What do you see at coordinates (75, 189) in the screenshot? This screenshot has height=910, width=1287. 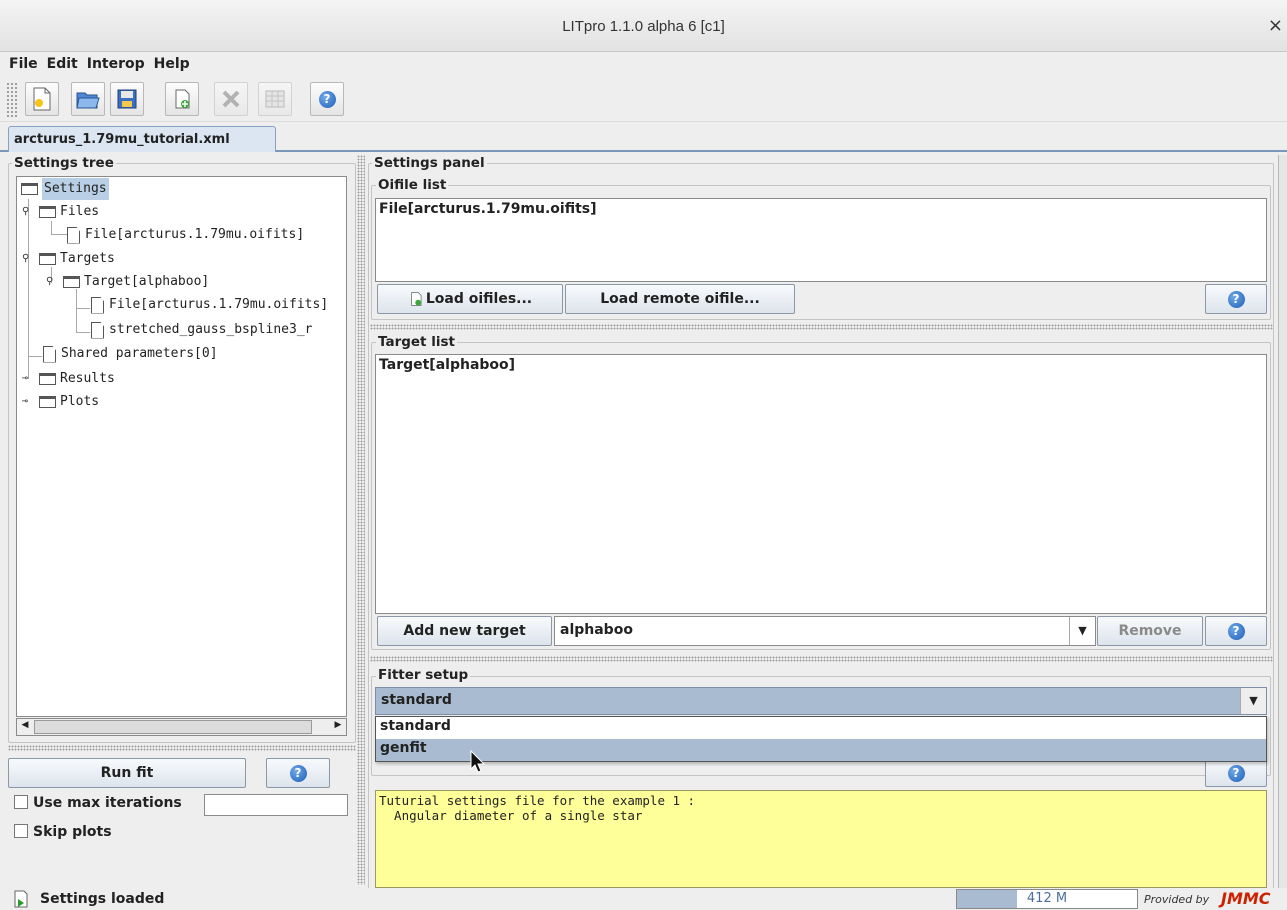 I see `tree-label-settings: Settings` at bounding box center [75, 189].